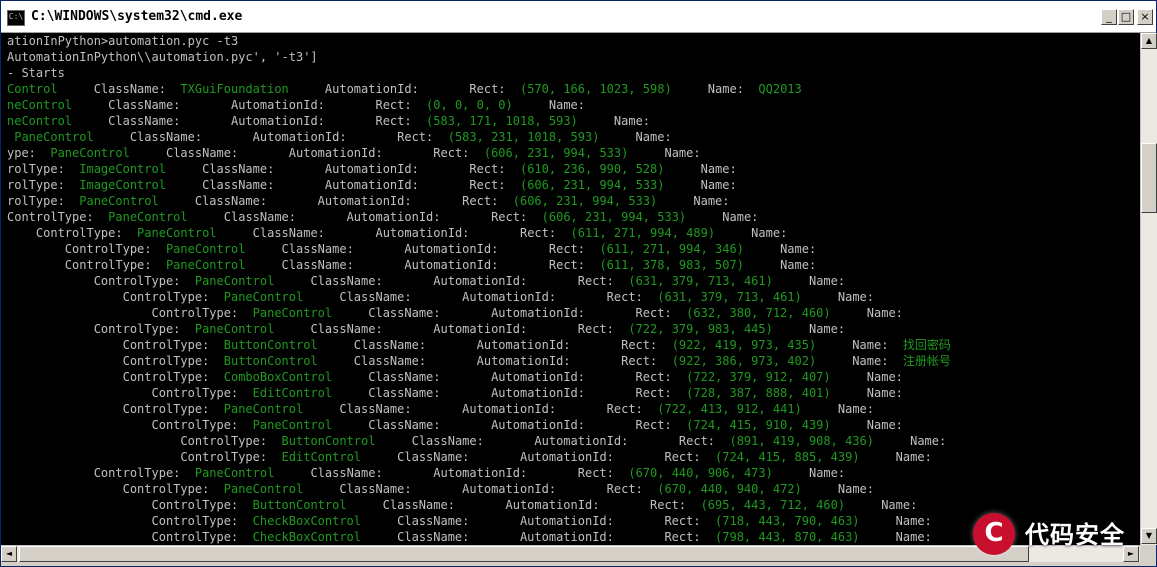  I want to click on vertical-scrollbar: ▲ ▼, so click(1148, 289).